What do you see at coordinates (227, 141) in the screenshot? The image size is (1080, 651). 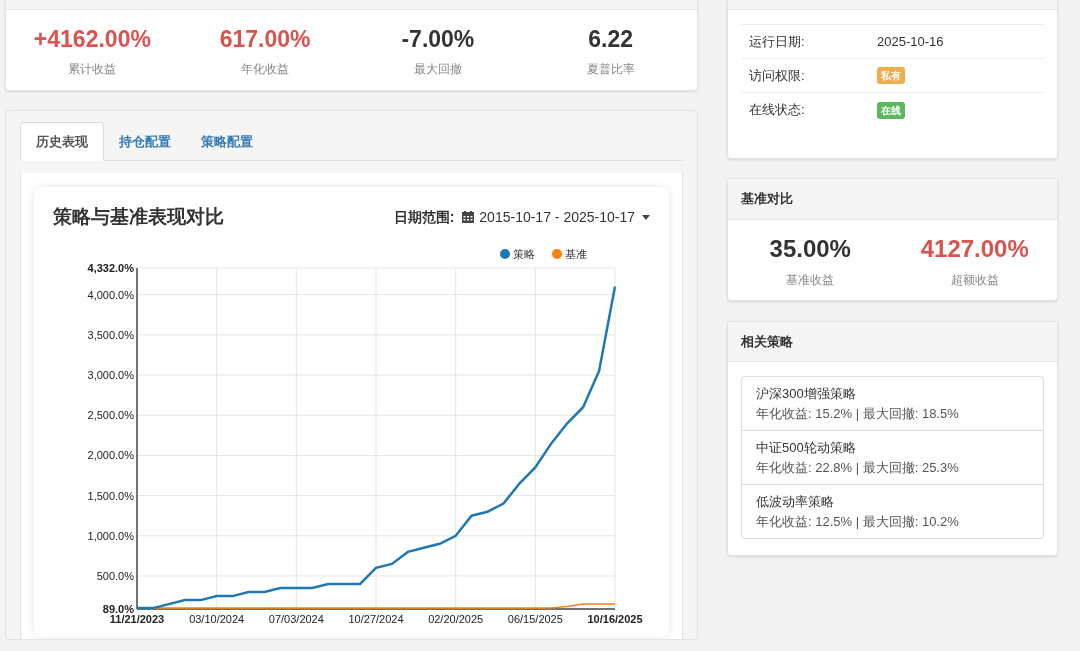 I see `tab: 策略配置` at bounding box center [227, 141].